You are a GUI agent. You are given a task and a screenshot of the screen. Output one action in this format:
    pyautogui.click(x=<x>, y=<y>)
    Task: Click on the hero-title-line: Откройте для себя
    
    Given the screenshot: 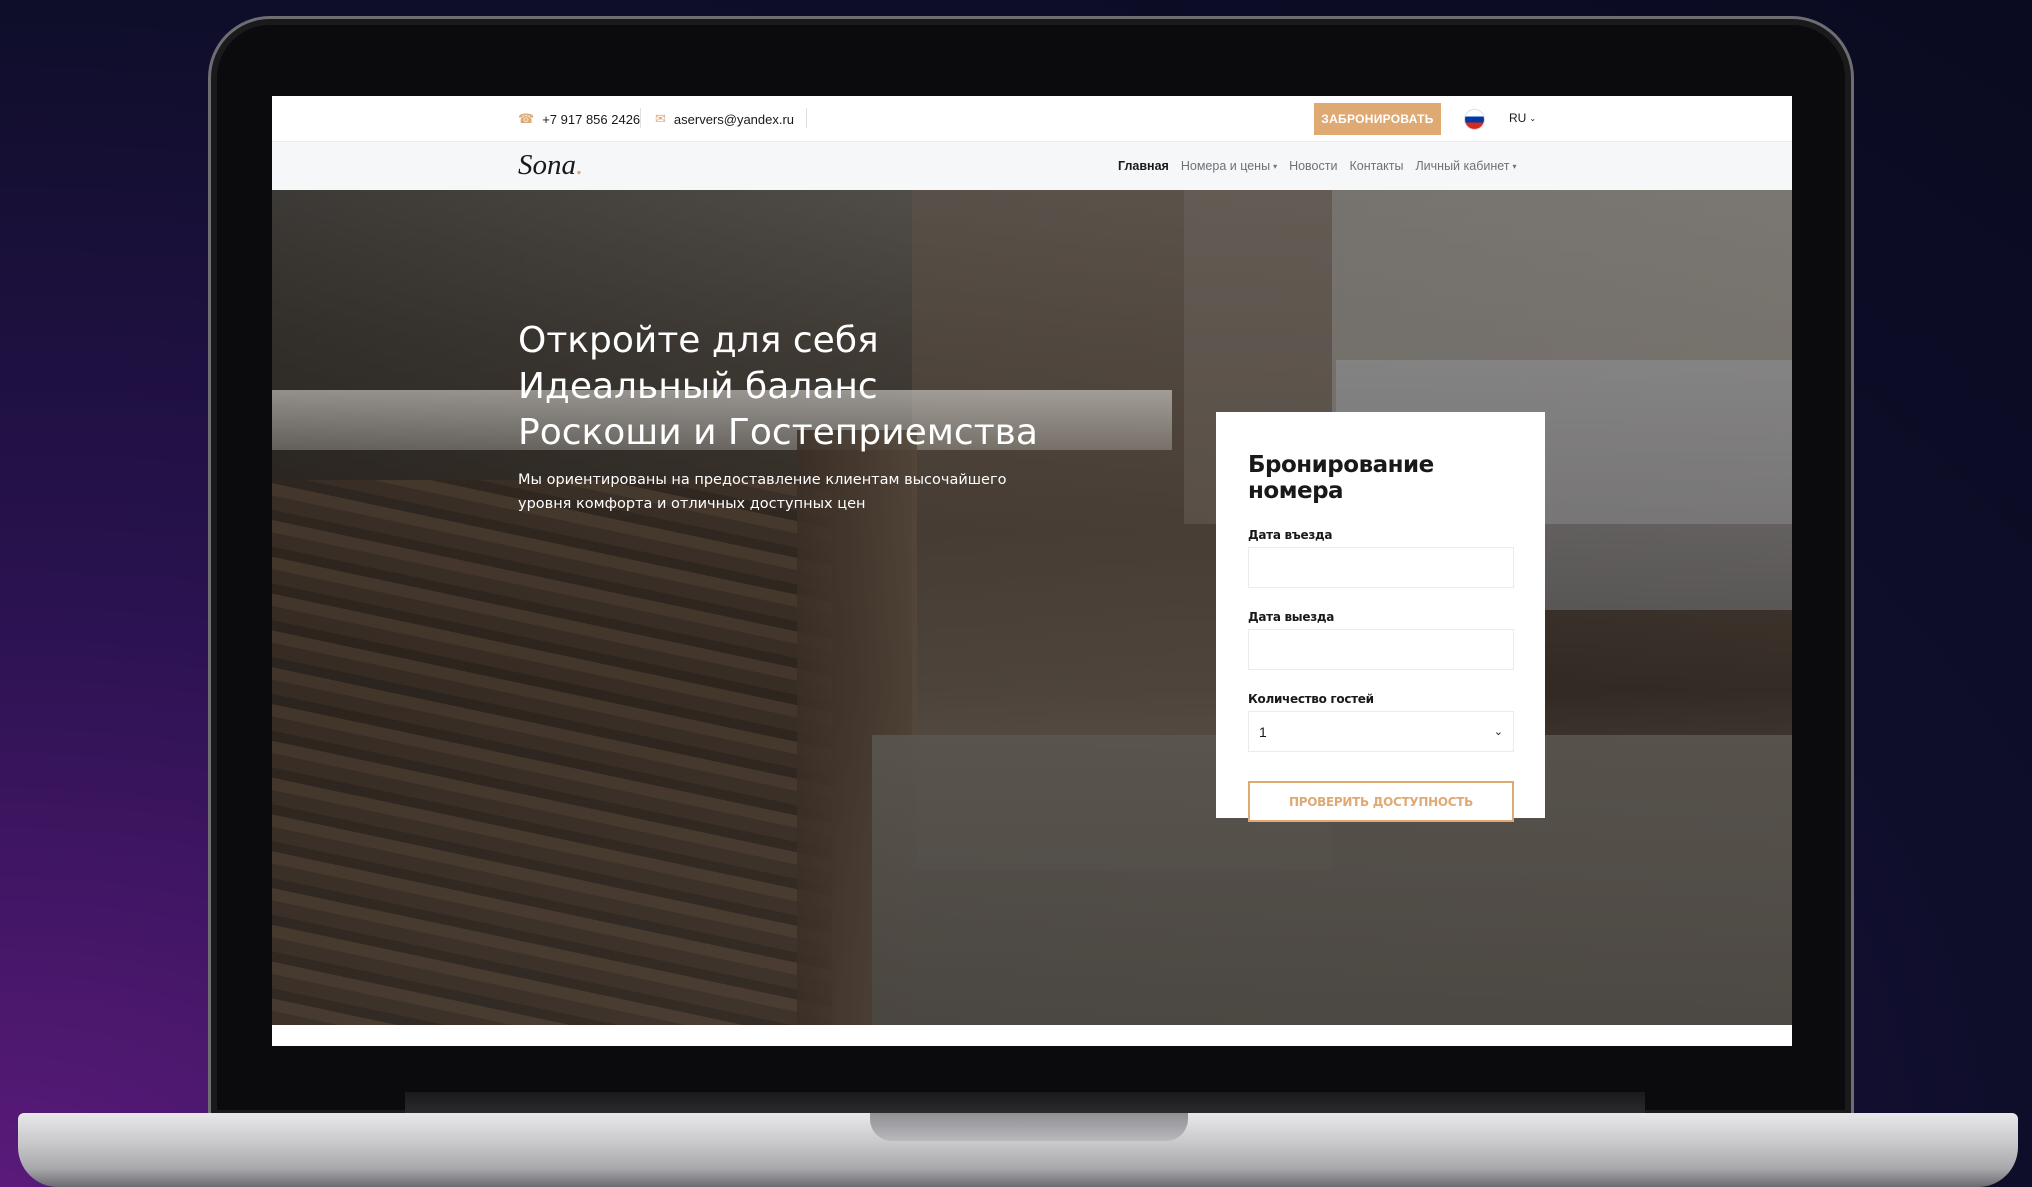 What is the action you would take?
    pyautogui.click(x=698, y=340)
    